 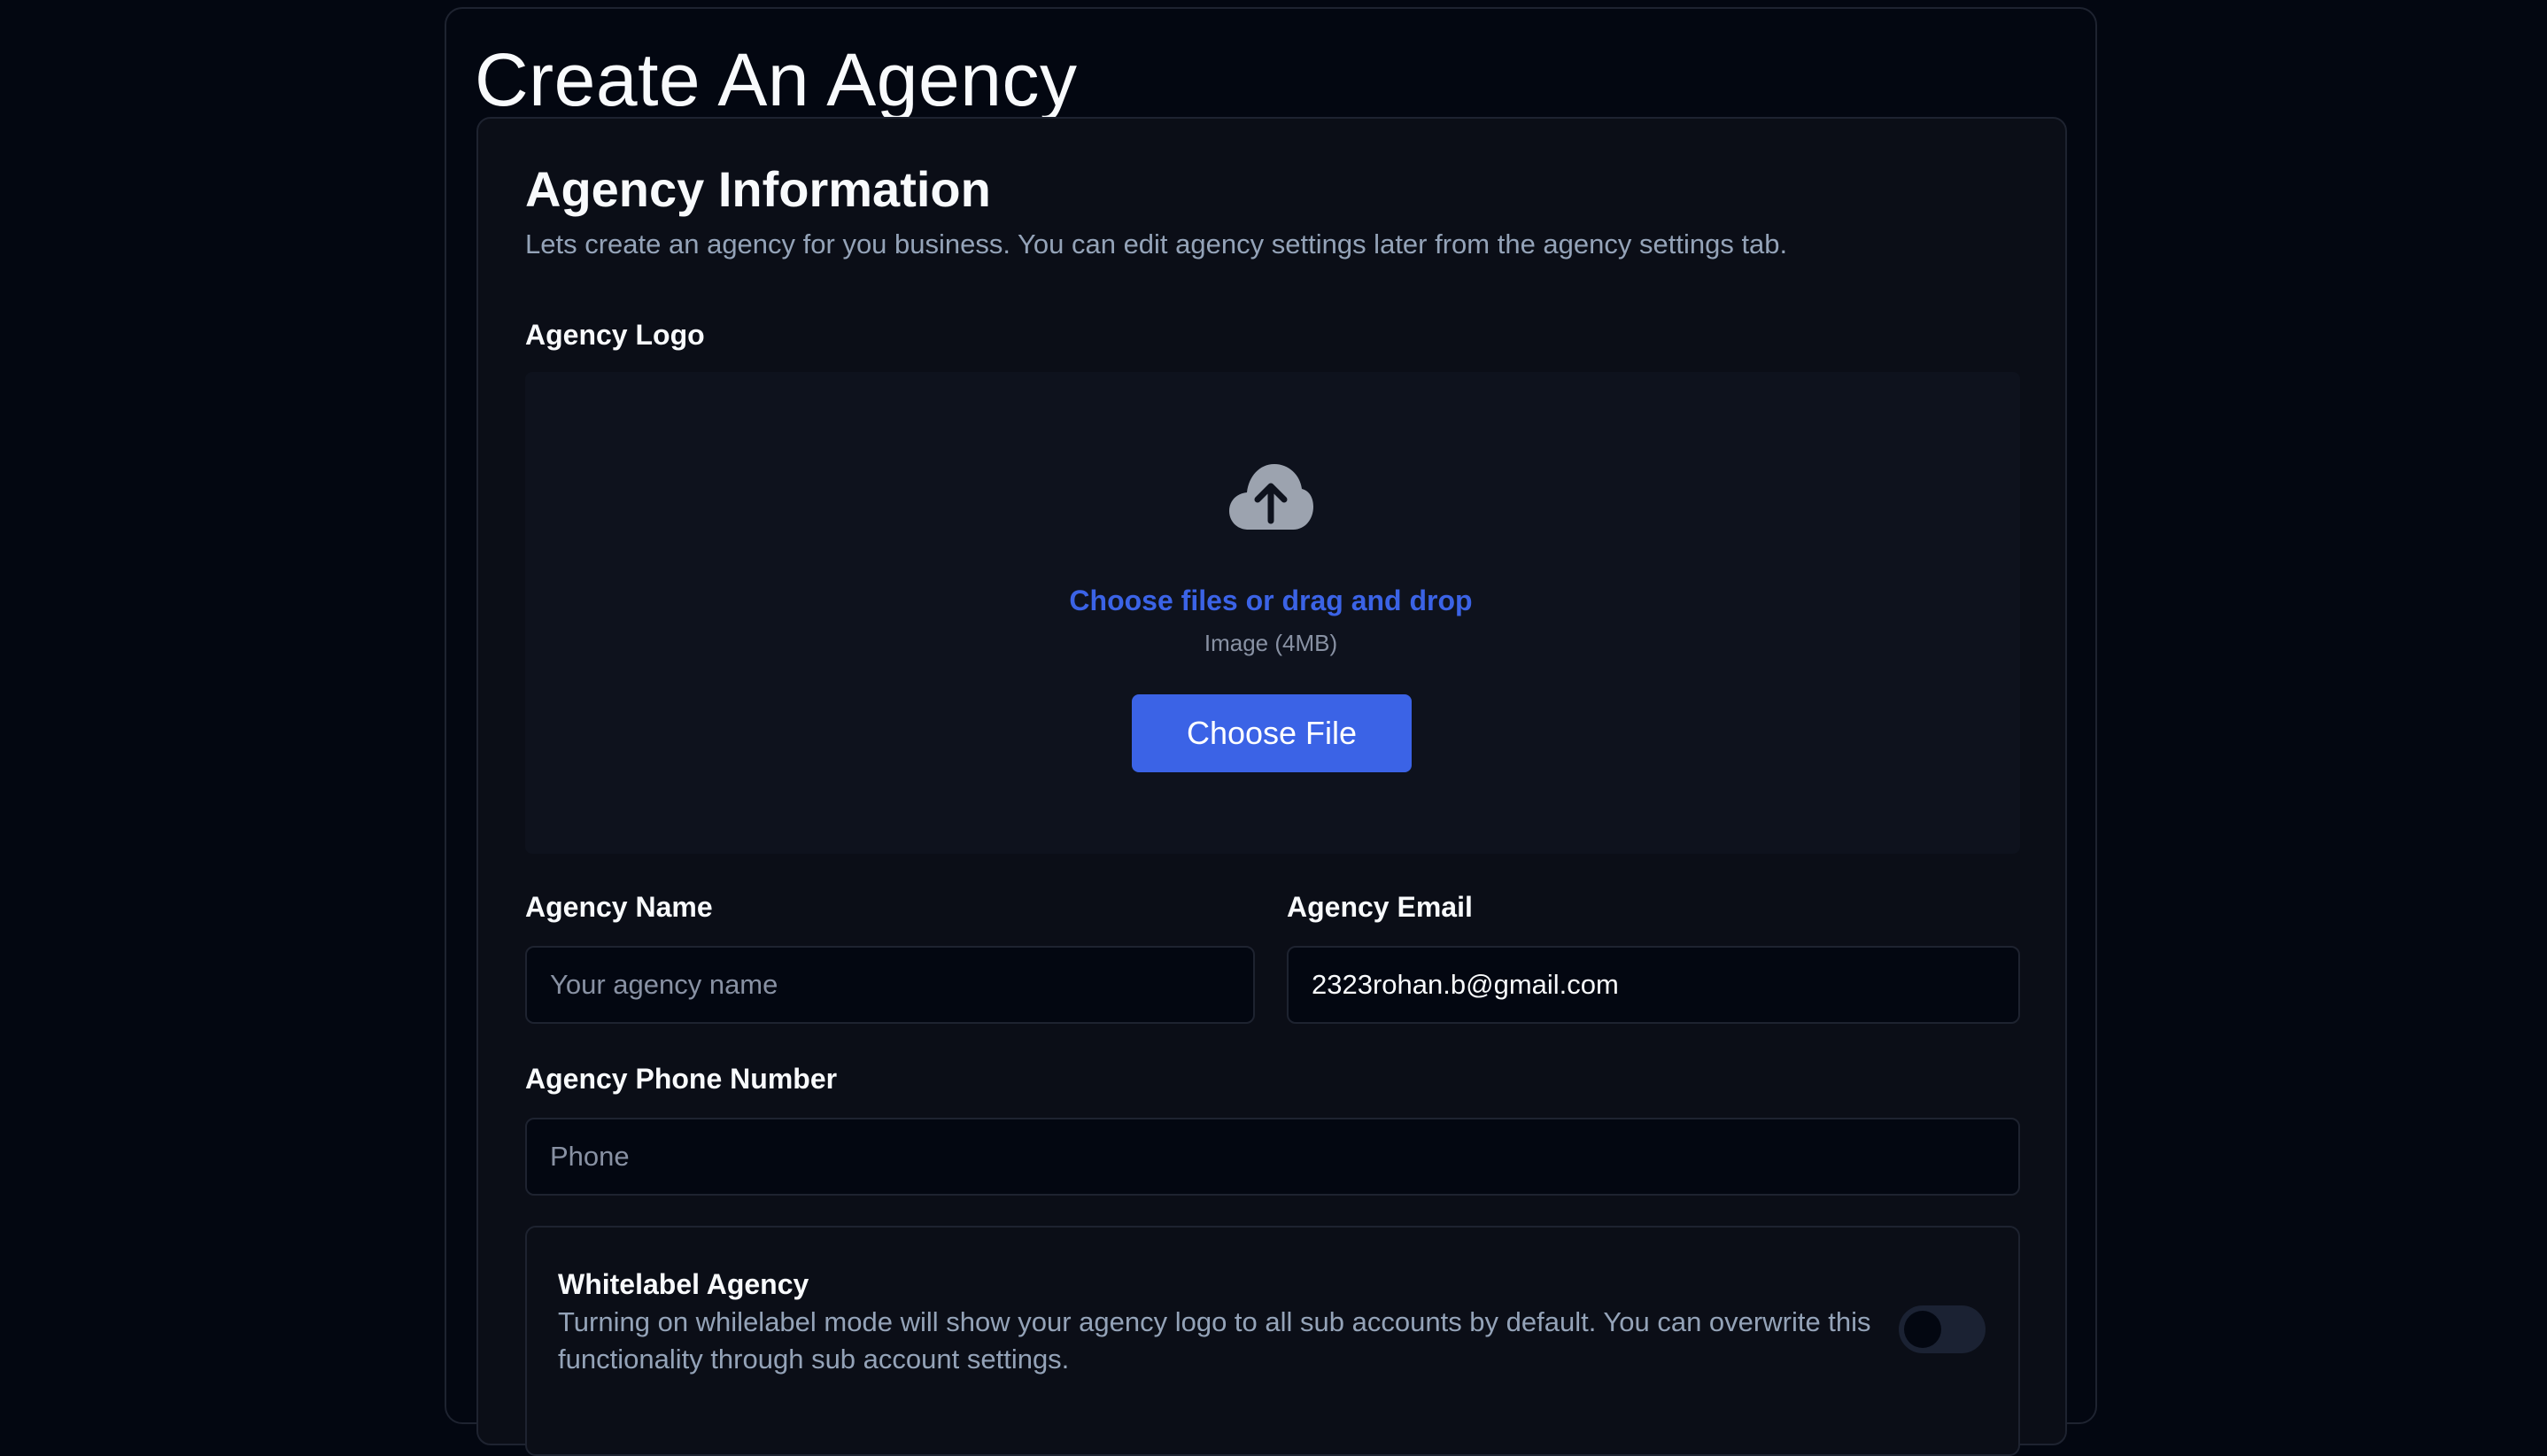 I want to click on choose-files-link: Choose files or drag and drop, so click(x=1271, y=600).